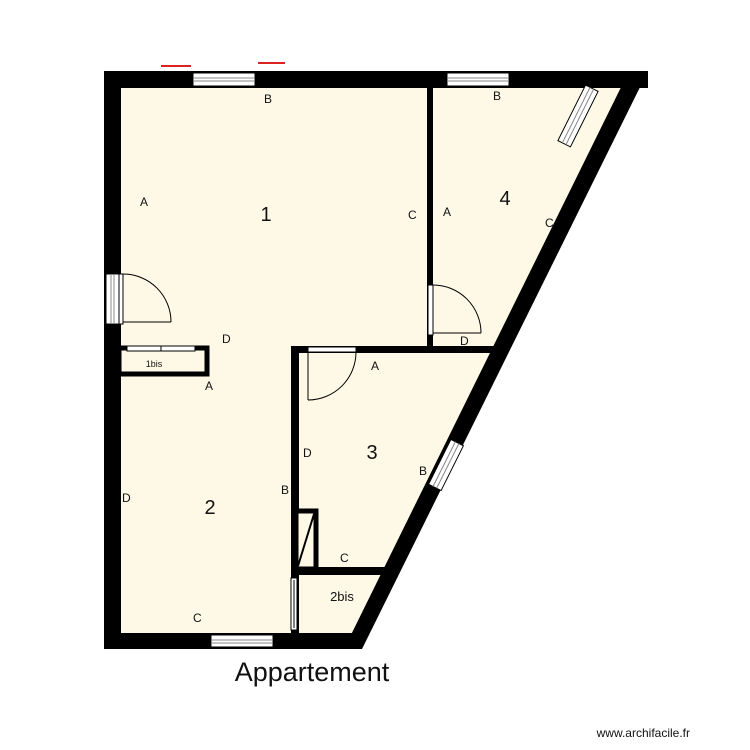 This screenshot has height=750, width=750. I want to click on closet-1bis-outline, so click(163, 361).